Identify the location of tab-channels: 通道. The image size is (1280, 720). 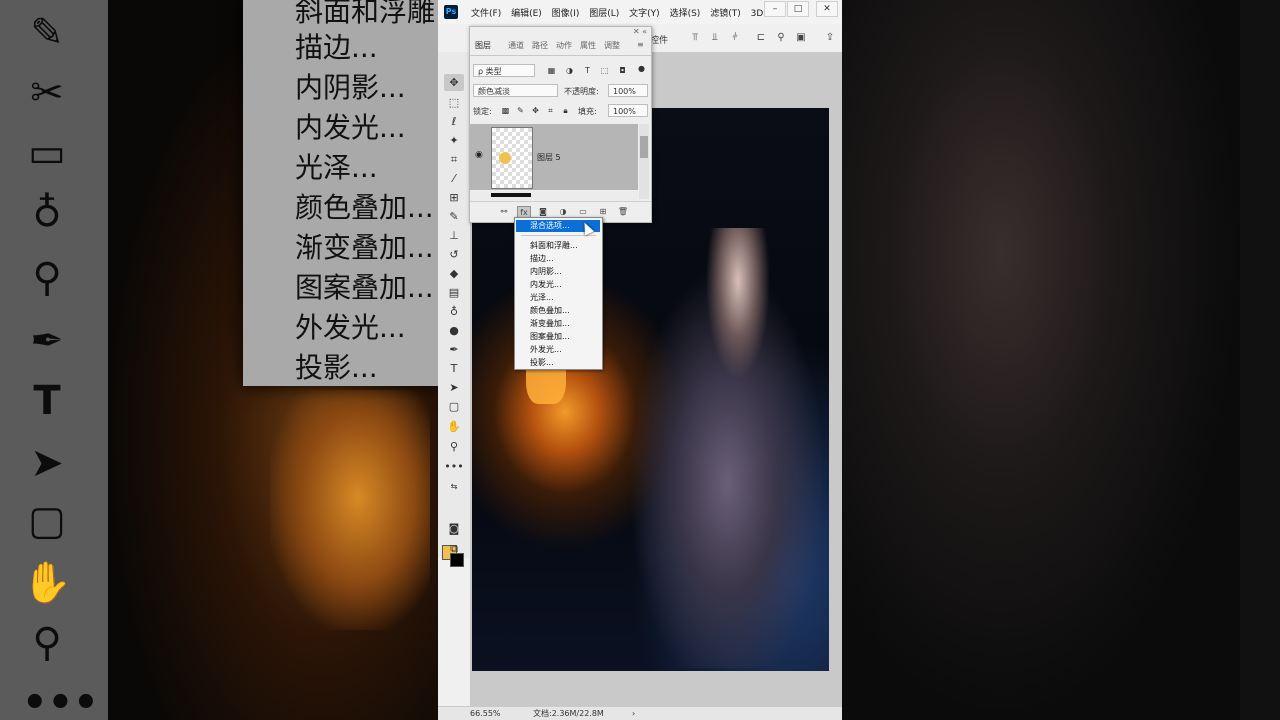
(516, 45).